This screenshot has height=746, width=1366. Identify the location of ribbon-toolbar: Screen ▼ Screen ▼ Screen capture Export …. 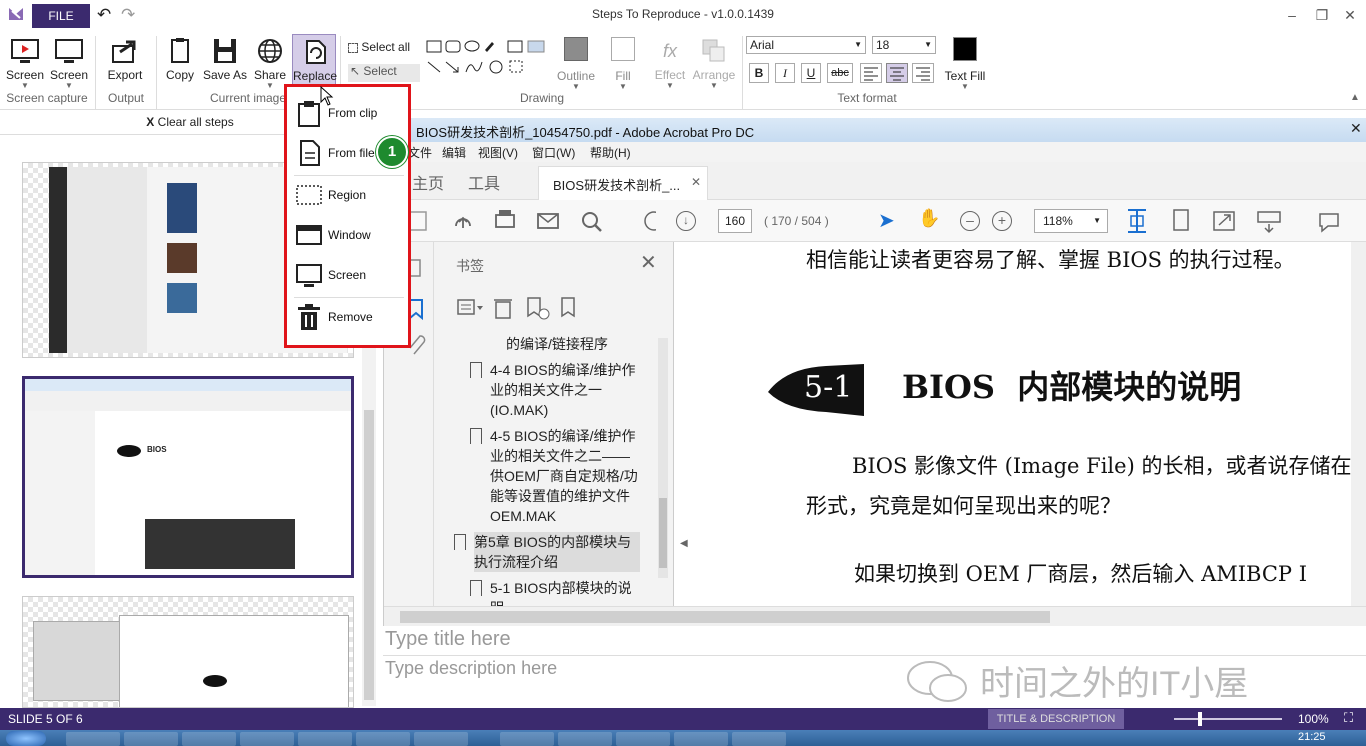
(683, 70).